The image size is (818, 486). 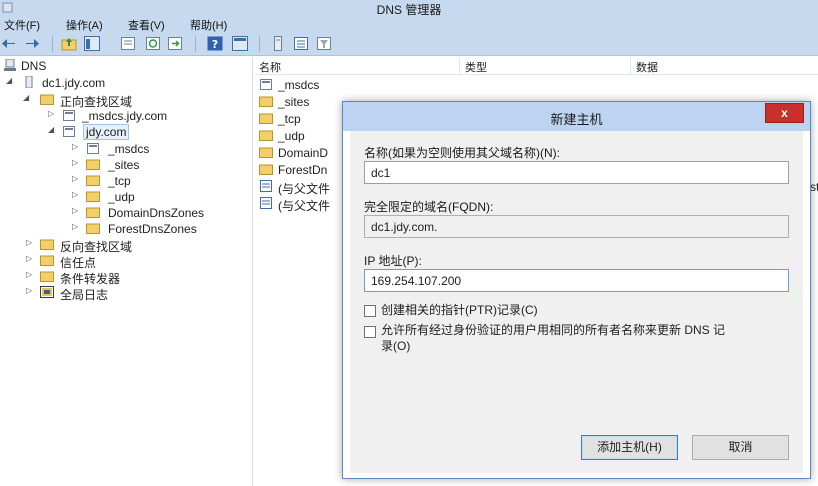 I want to click on allow-update-checkbox, so click(x=370, y=332).